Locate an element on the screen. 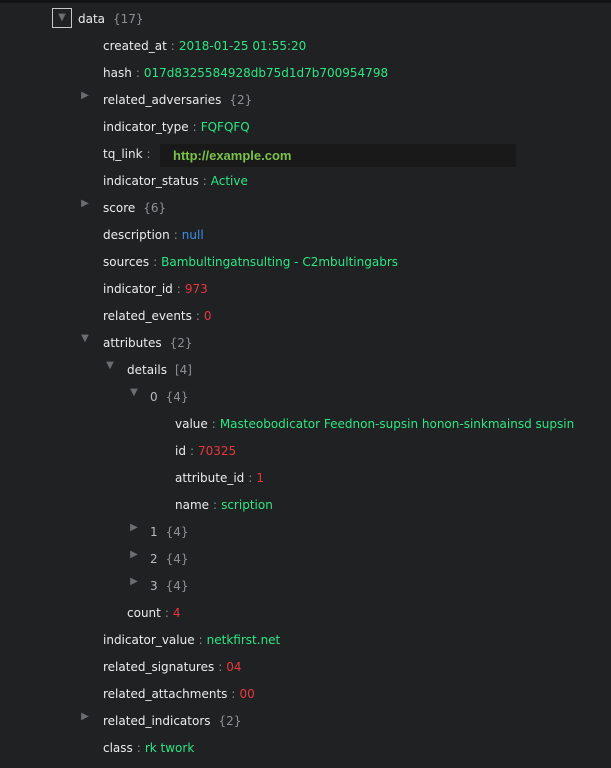 This screenshot has height=768, width=611. tree-value: 04 is located at coordinates (234, 667).